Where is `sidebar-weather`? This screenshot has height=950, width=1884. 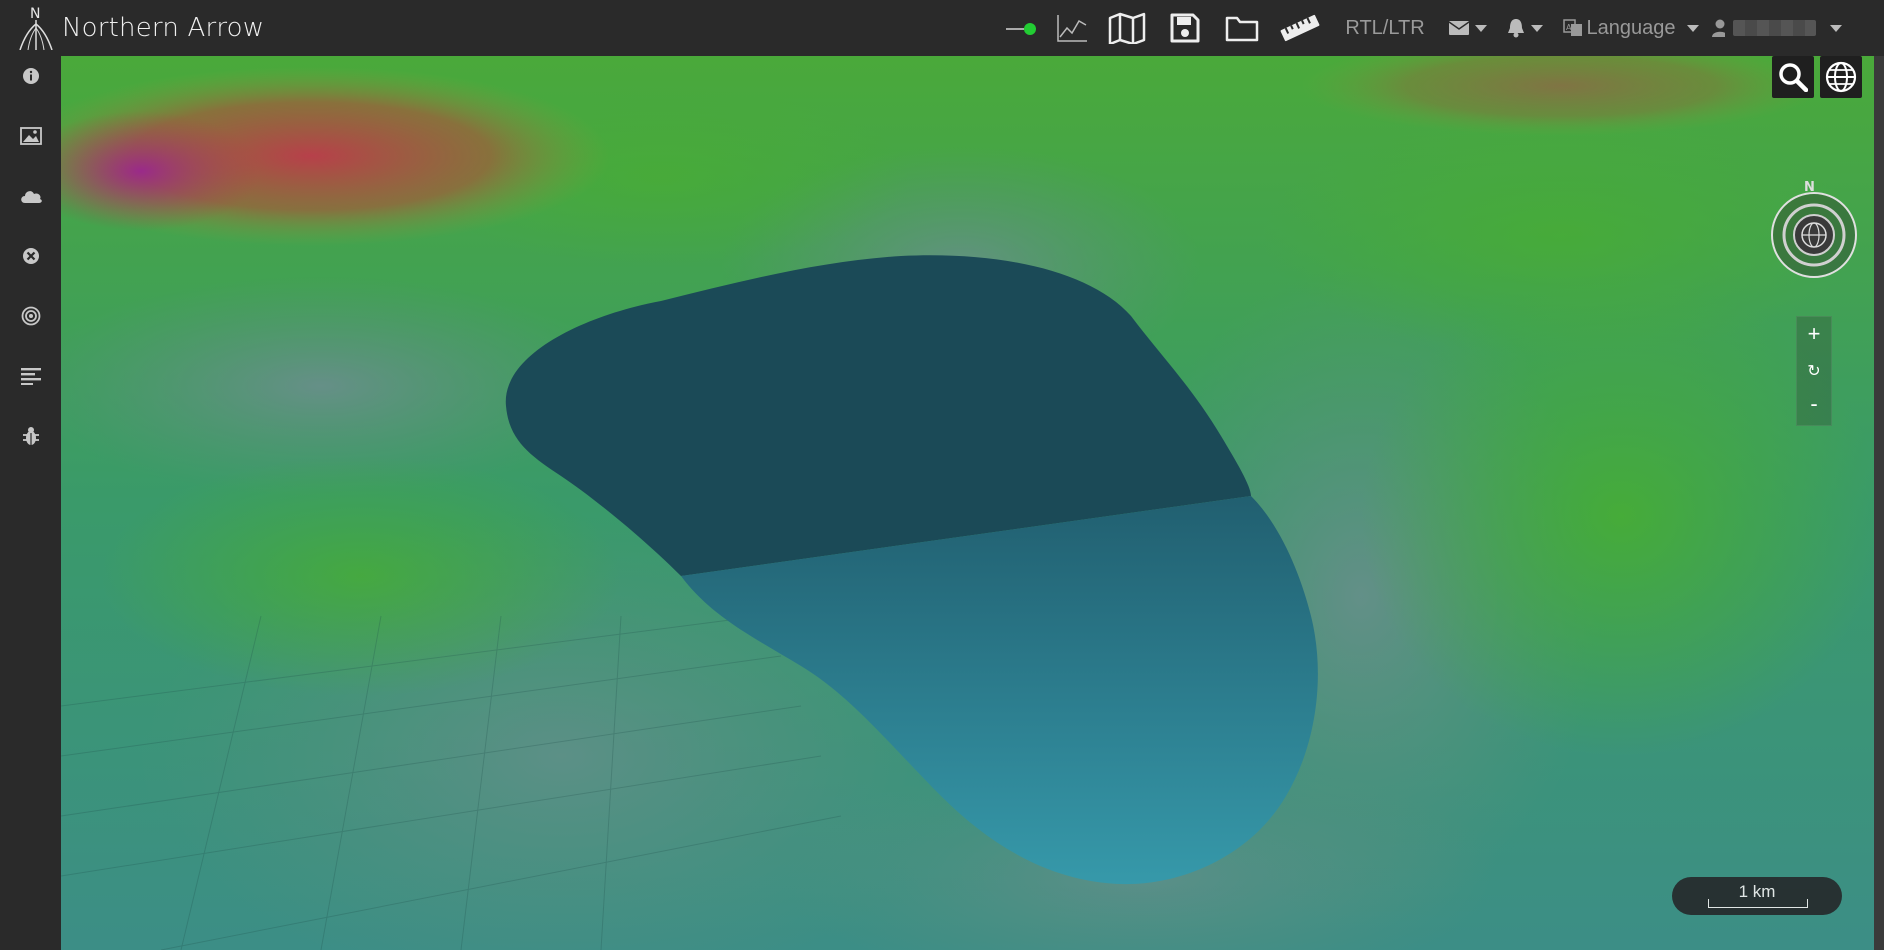 sidebar-weather is located at coordinates (30, 196).